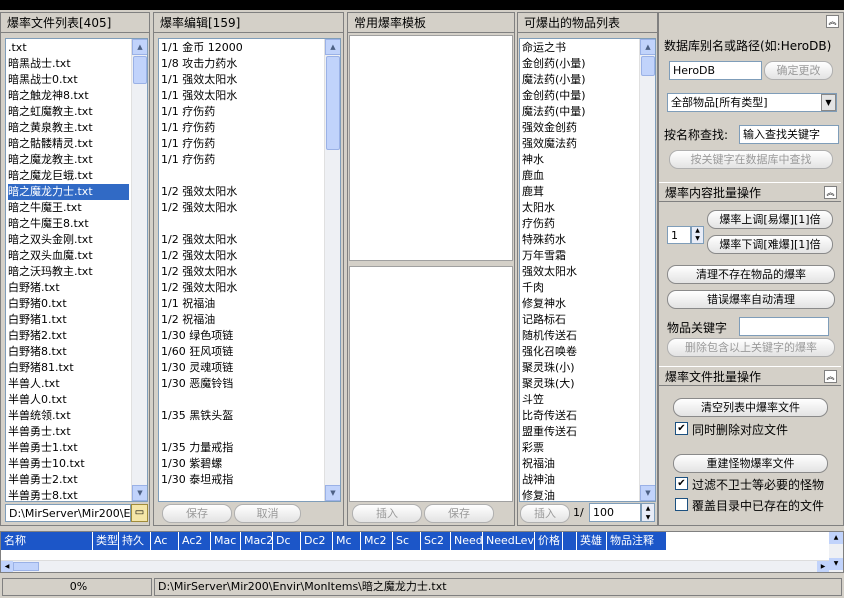 The image size is (844, 598). Describe the element at coordinates (68, 494) in the screenshot. I see `list-item: 半兽勇士8.txt` at that location.